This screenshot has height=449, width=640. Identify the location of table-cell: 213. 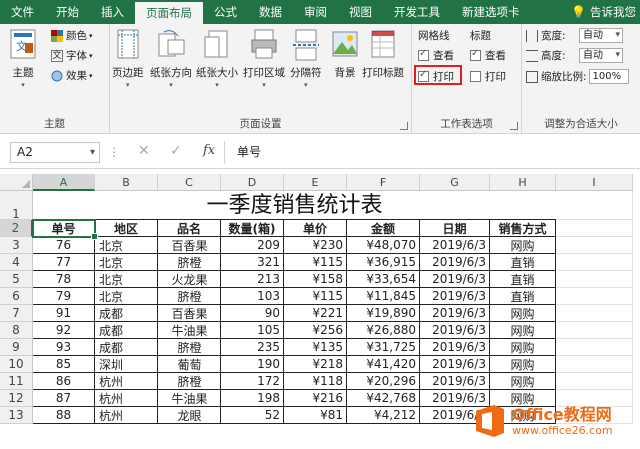
(252, 279).